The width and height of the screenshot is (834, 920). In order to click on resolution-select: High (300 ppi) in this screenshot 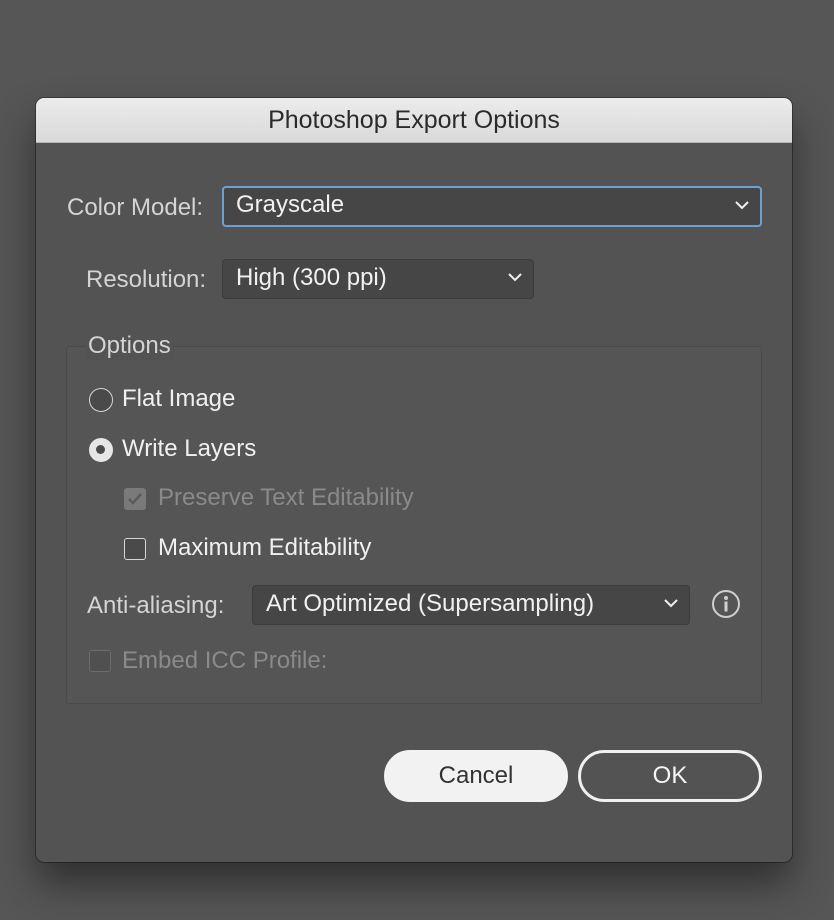, I will do `click(378, 279)`.